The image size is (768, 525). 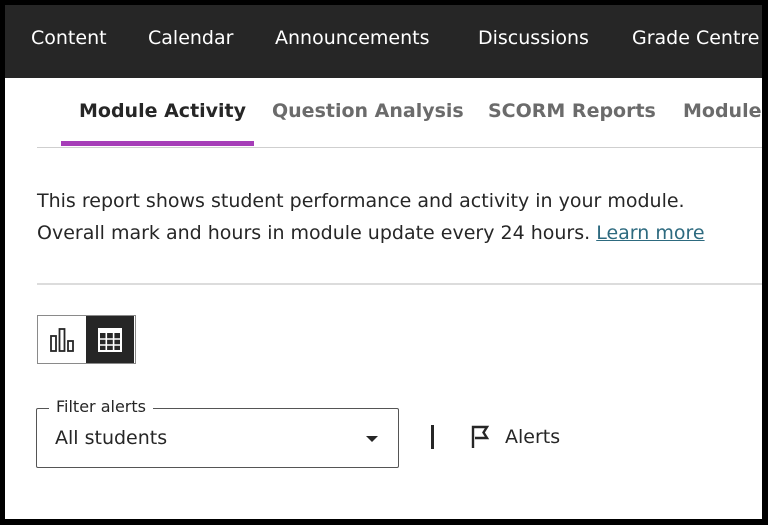 I want to click on nav-item-announcements: Announcements, so click(x=352, y=38).